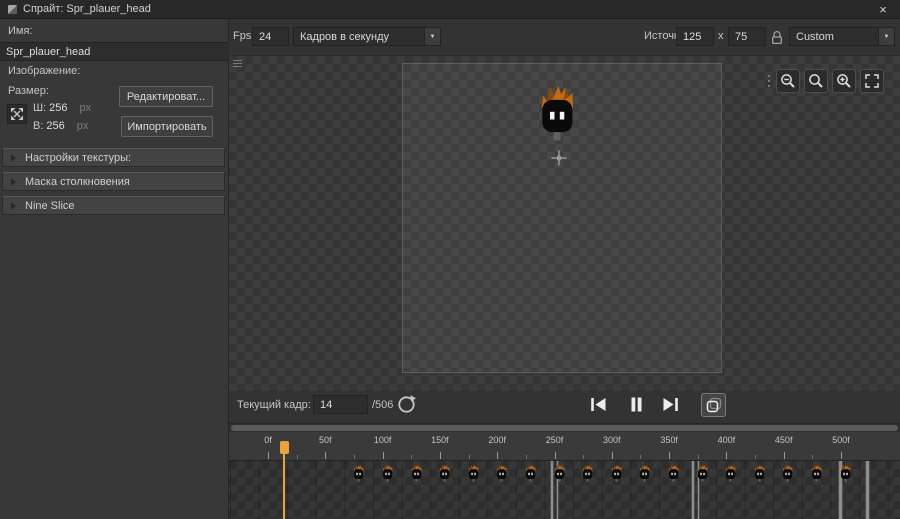  I want to click on current-frame-label: Текущий кадр:, so click(274, 405).